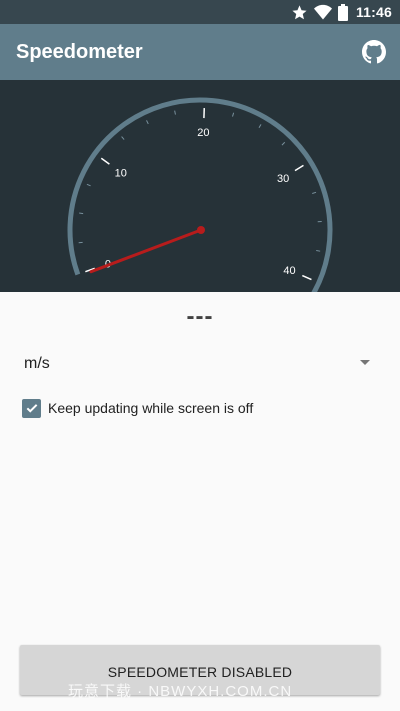 This screenshot has width=400, height=711. Describe the element at coordinates (200, 202) in the screenshot. I see `gauge-tick-labels: 01020304050` at that location.